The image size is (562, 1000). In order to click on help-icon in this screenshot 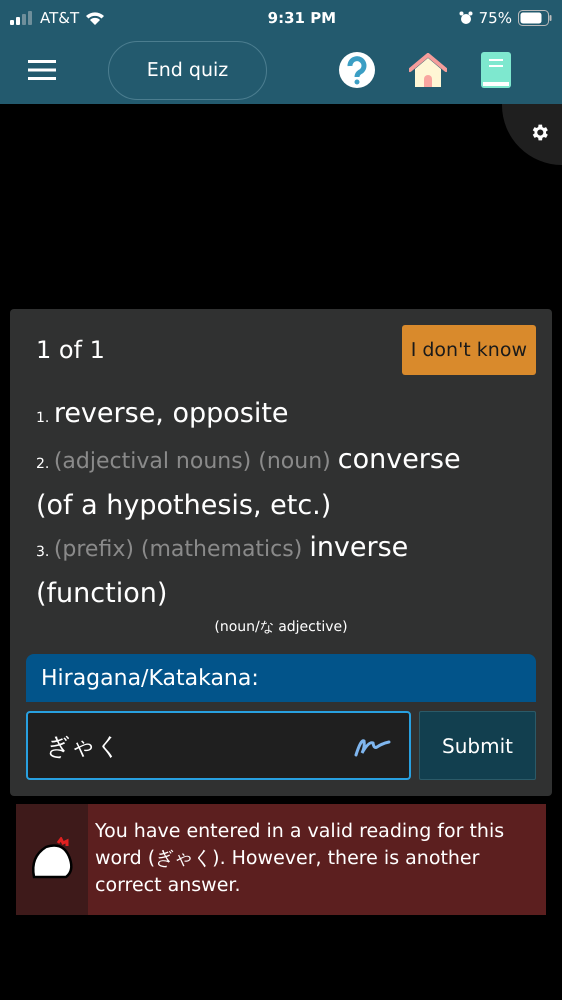, I will do `click(357, 70)`.